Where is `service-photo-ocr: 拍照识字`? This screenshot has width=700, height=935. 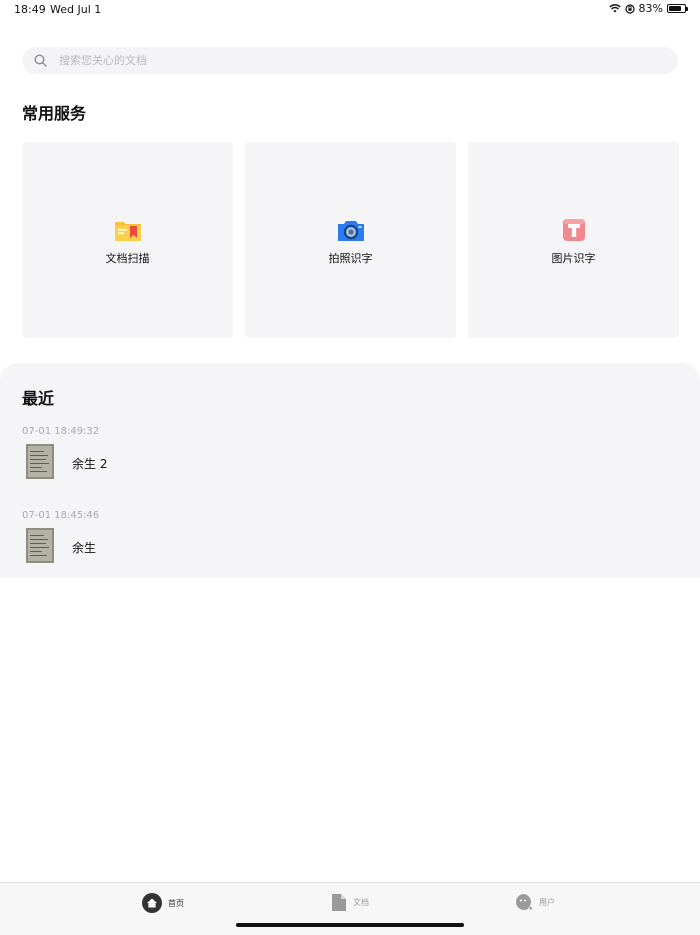 service-photo-ocr: 拍照识字 is located at coordinates (350, 240).